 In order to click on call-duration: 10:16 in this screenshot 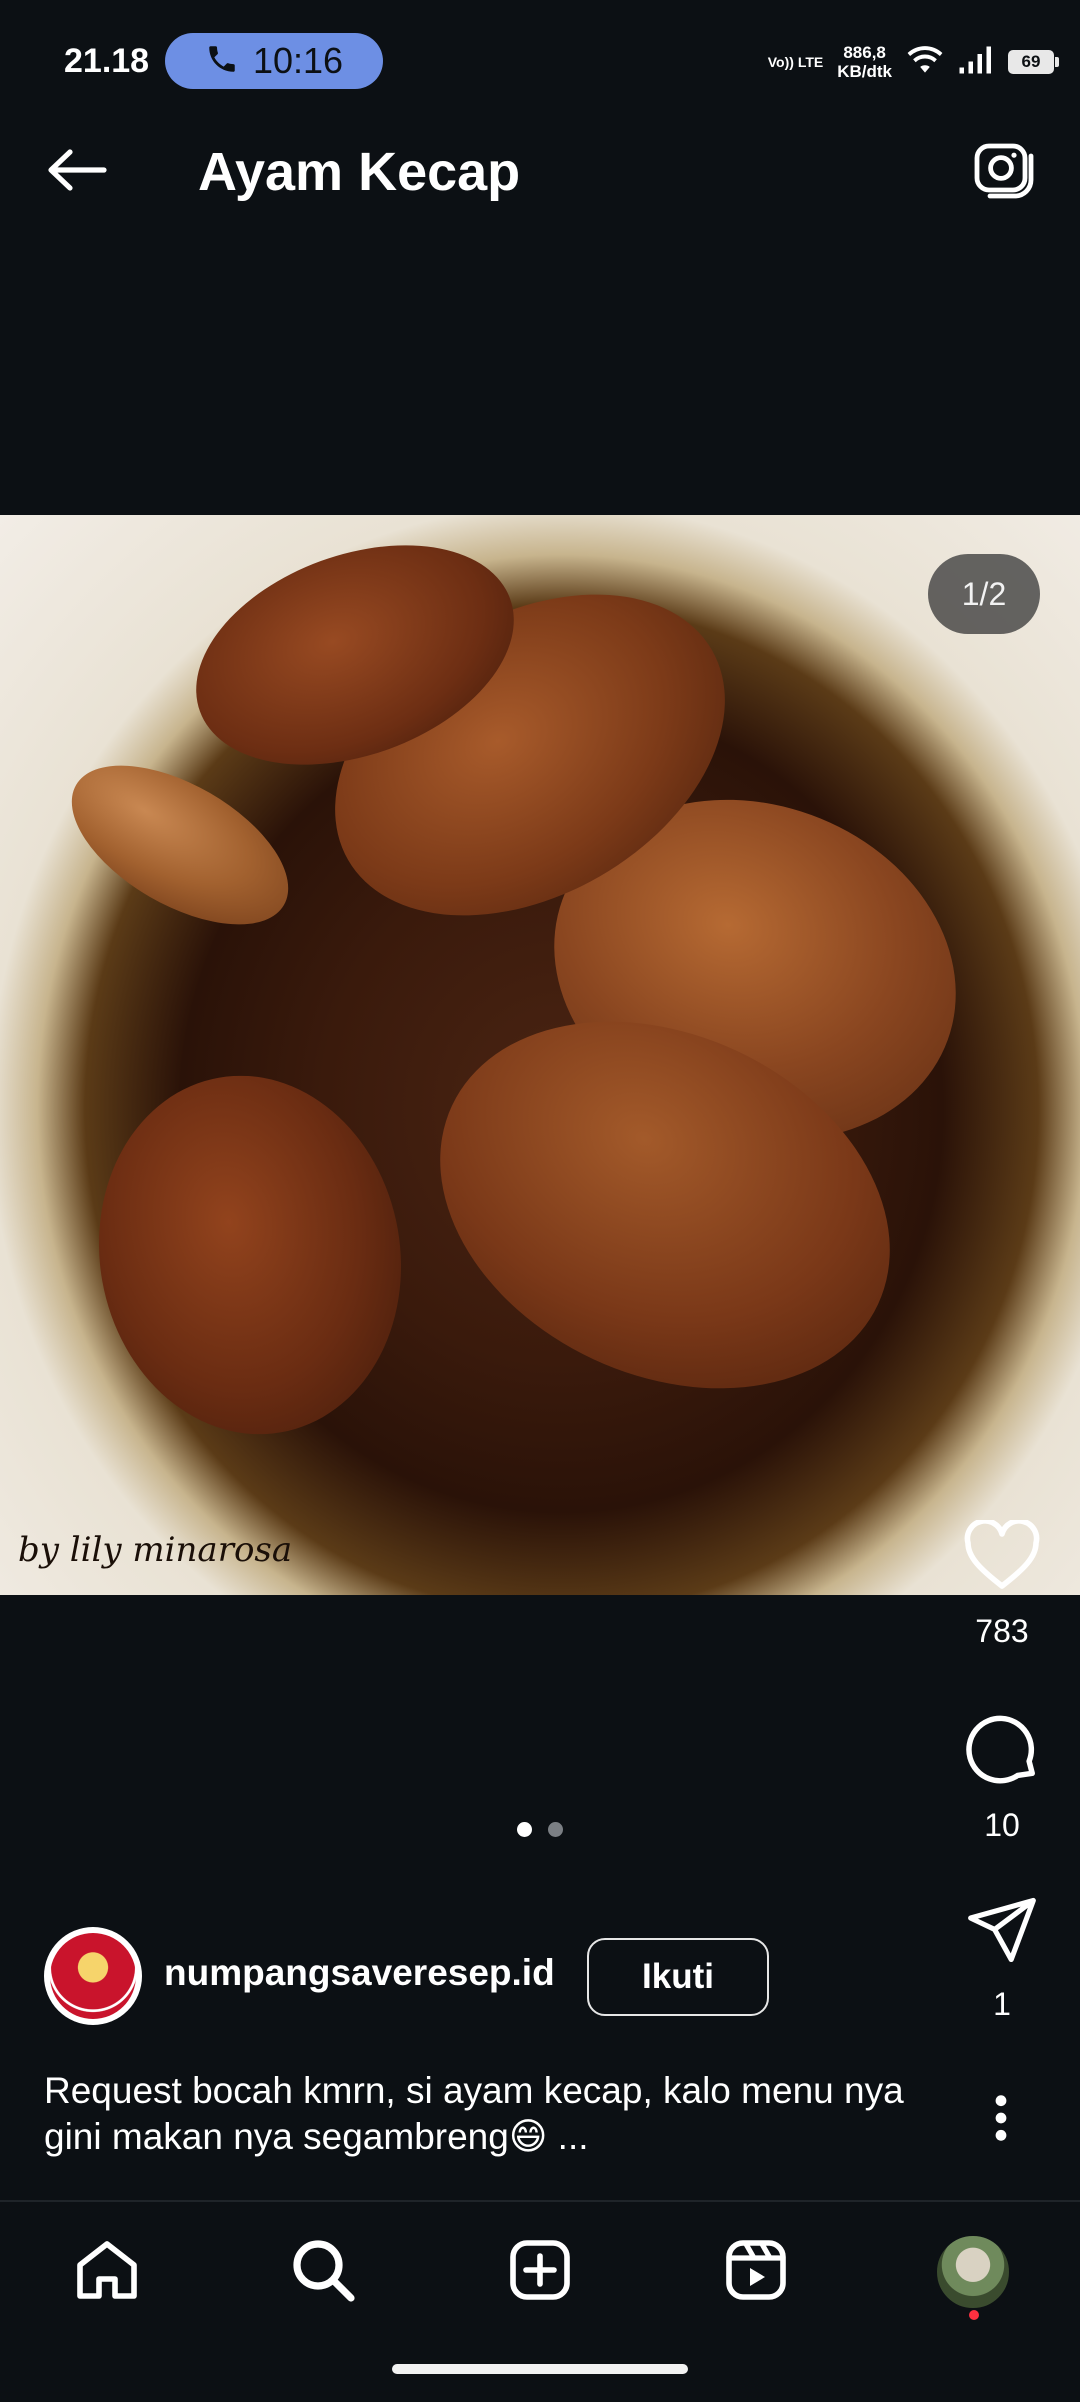, I will do `click(298, 60)`.